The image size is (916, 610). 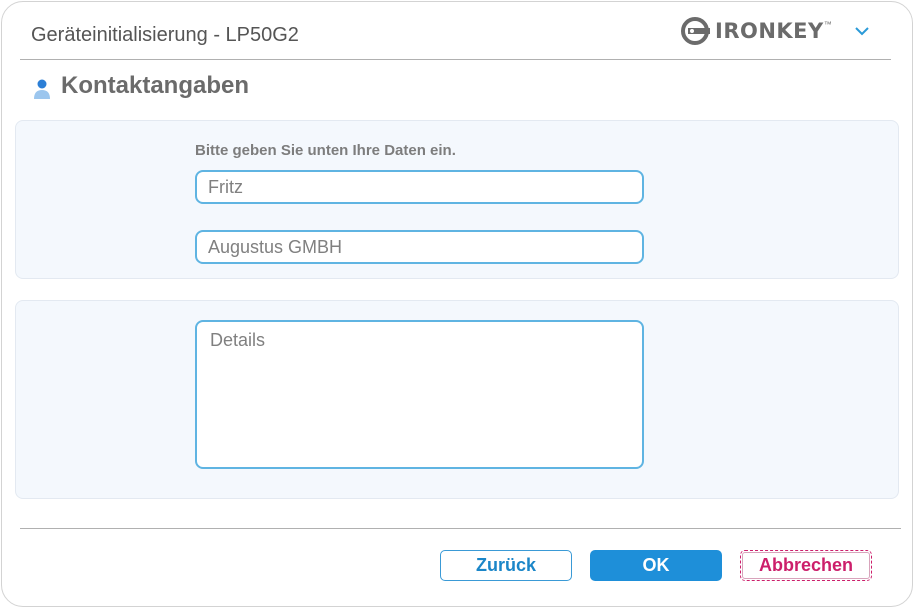 What do you see at coordinates (506, 565) in the screenshot?
I see `back-button: Zurück` at bounding box center [506, 565].